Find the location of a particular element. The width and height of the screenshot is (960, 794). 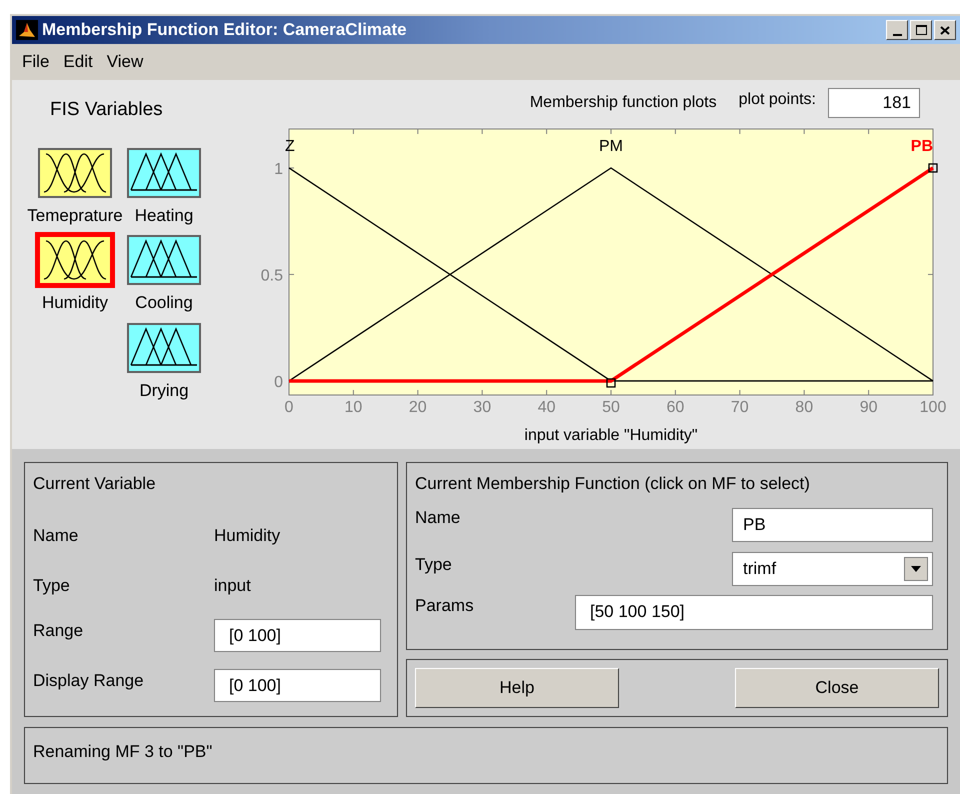

field-value: input is located at coordinates (232, 585).